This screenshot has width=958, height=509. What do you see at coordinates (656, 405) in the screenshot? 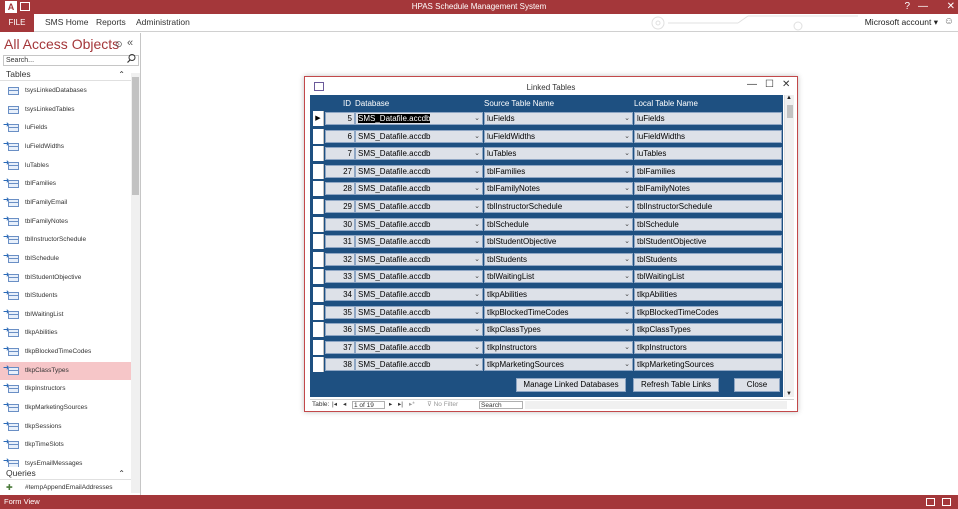
I see `horizontal-scrollbar` at bounding box center [656, 405].